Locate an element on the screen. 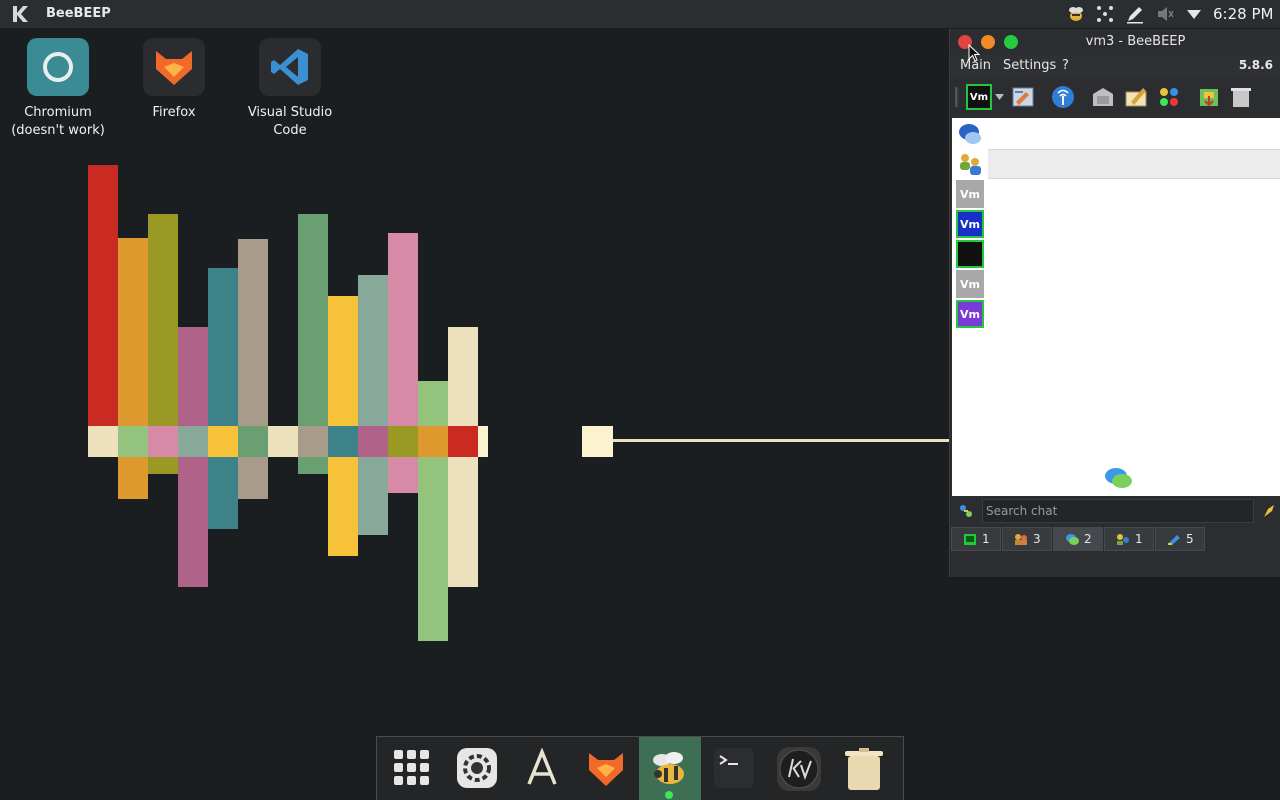 This screenshot has width=1280, height=800. dock-kv is located at coordinates (799, 768).